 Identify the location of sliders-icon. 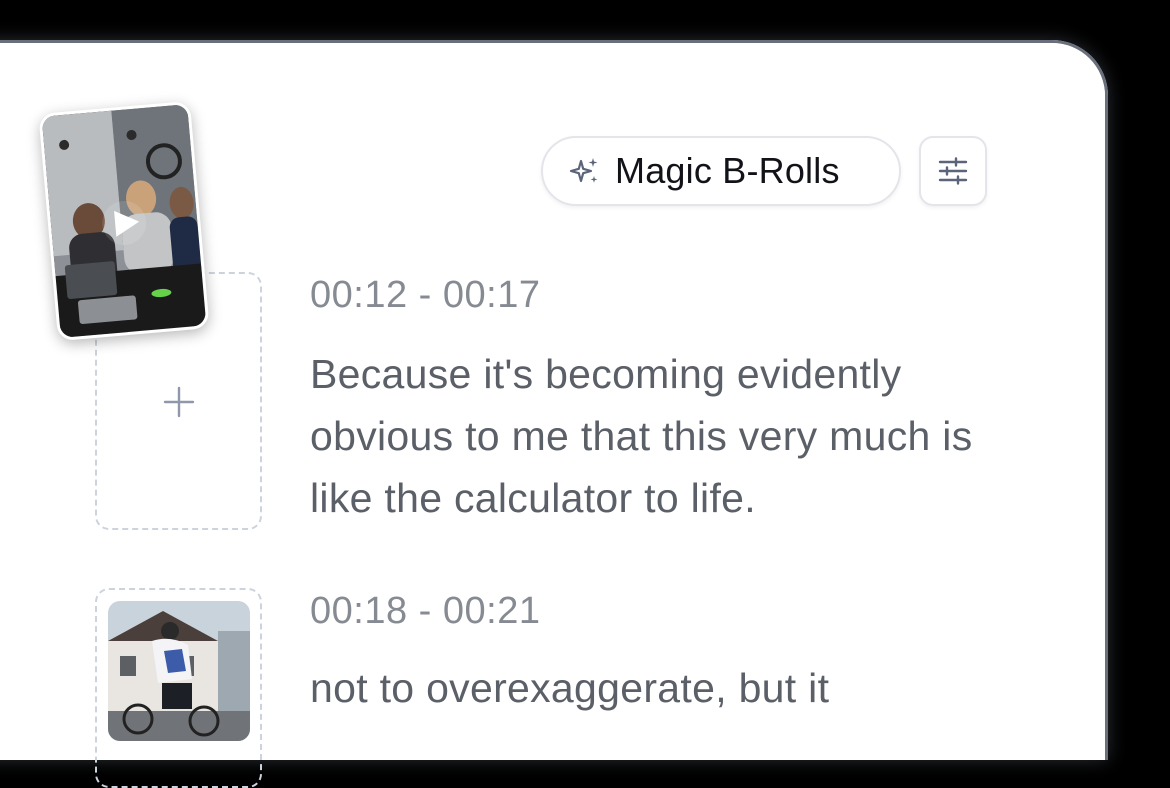
(953, 171).